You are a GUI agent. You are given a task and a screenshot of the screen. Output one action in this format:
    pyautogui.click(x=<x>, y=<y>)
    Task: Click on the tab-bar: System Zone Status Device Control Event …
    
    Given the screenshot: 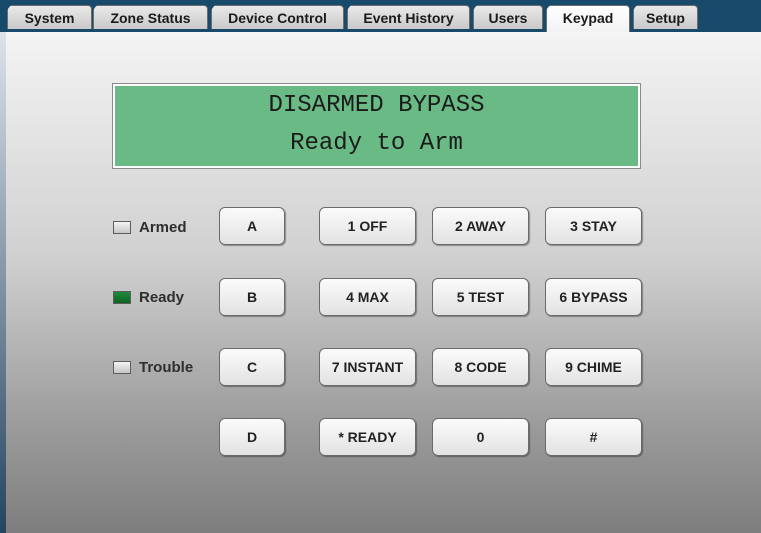 What is the action you would take?
    pyautogui.click(x=380, y=16)
    